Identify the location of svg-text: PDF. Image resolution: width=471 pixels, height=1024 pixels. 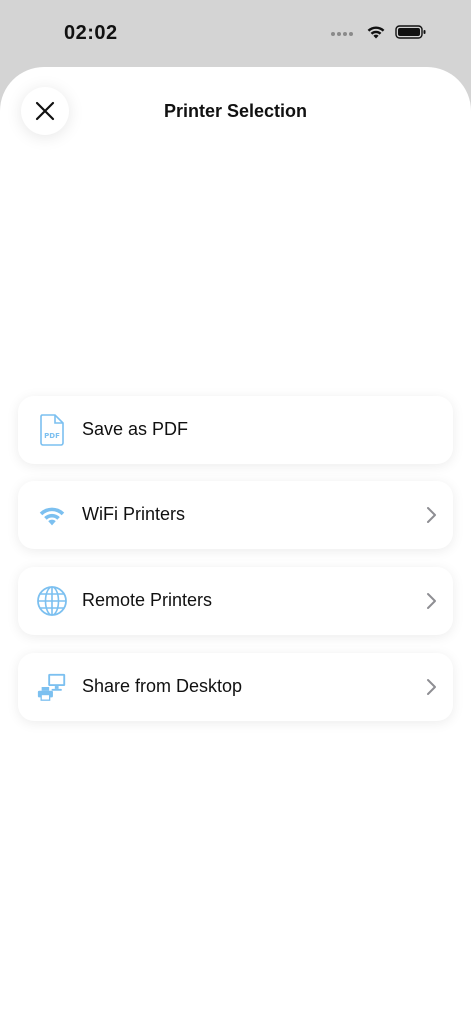
(52, 436).